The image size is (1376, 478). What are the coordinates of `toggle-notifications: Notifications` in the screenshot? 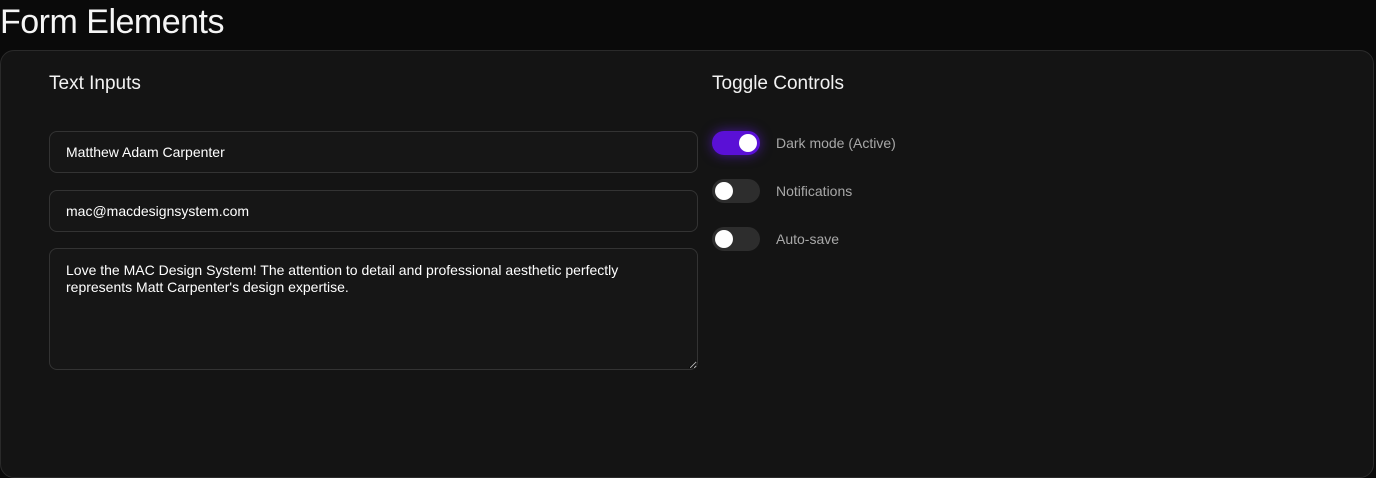 It's located at (782, 191).